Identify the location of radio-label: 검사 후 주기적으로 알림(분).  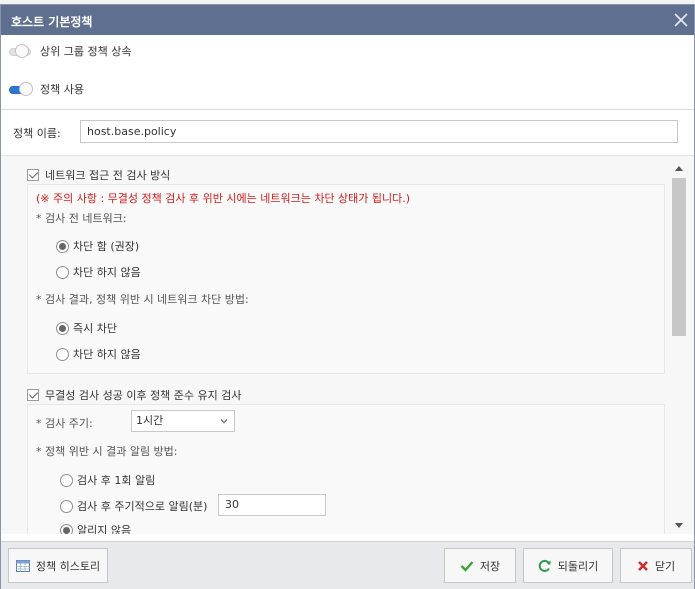
(142, 506).